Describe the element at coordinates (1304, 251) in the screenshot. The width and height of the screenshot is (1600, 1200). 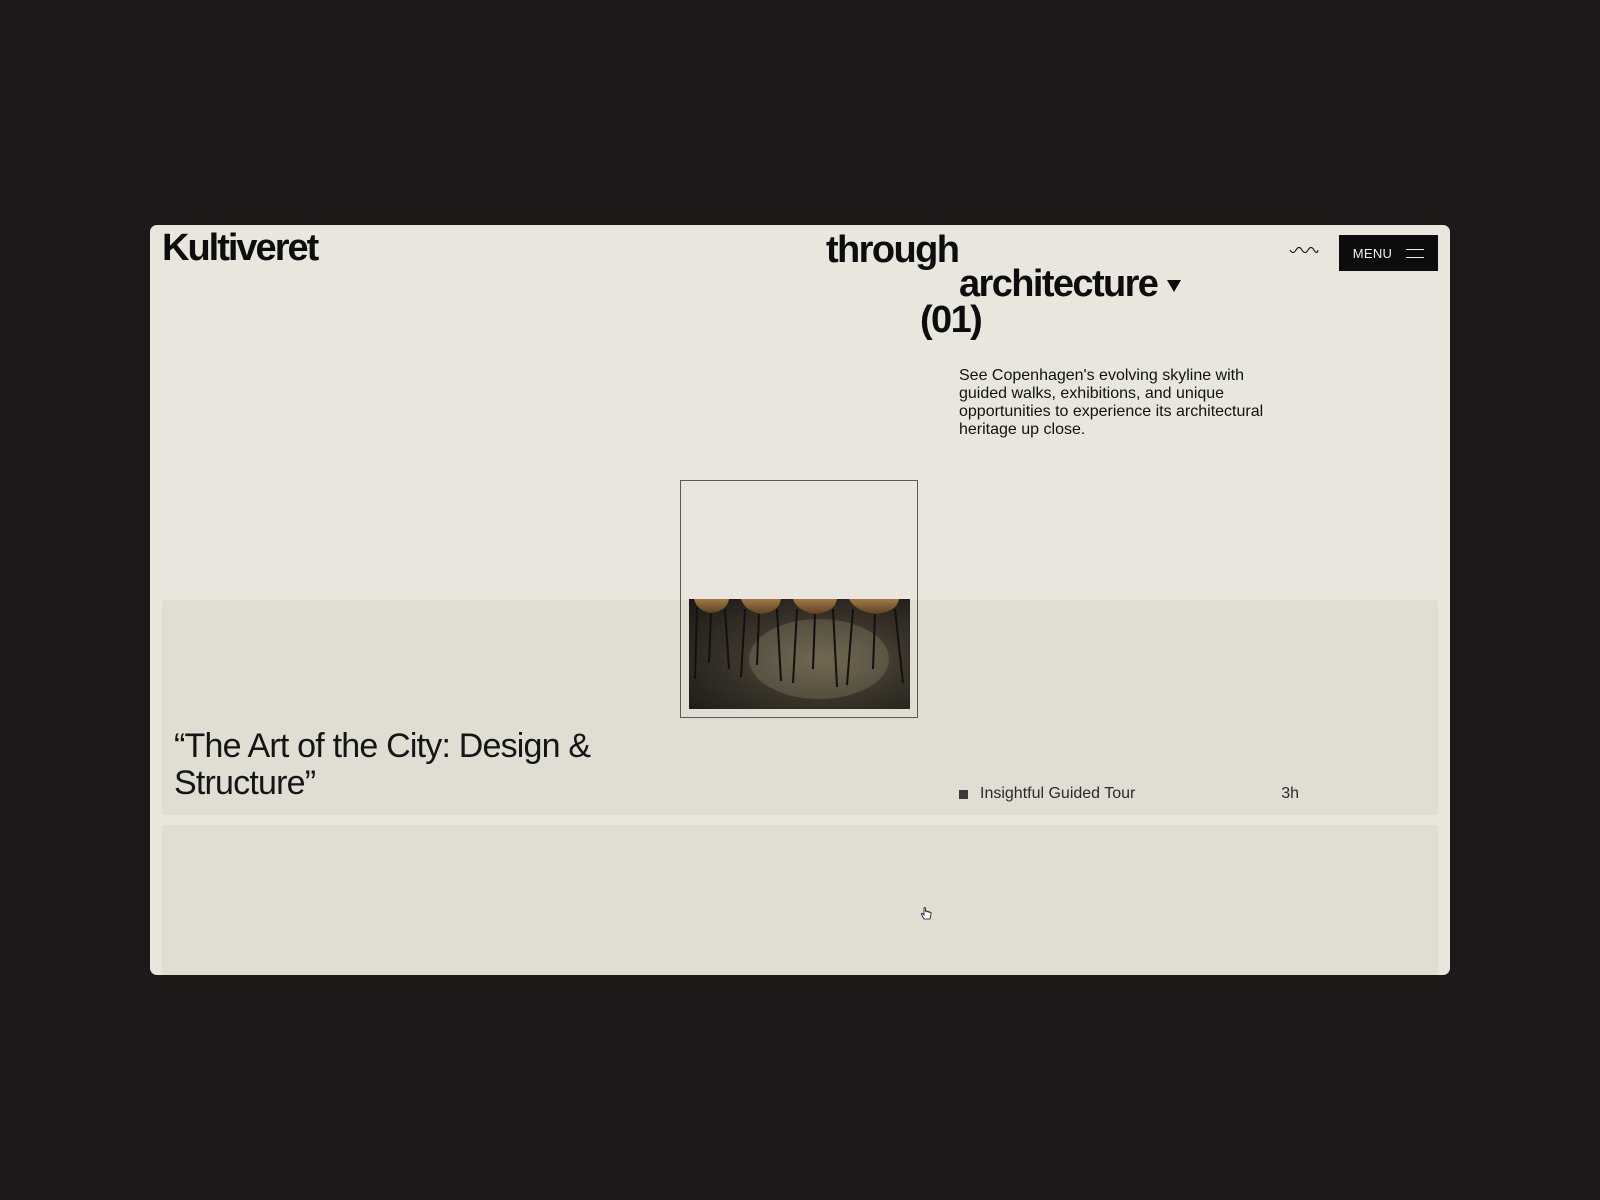
I see `wave-icon` at that location.